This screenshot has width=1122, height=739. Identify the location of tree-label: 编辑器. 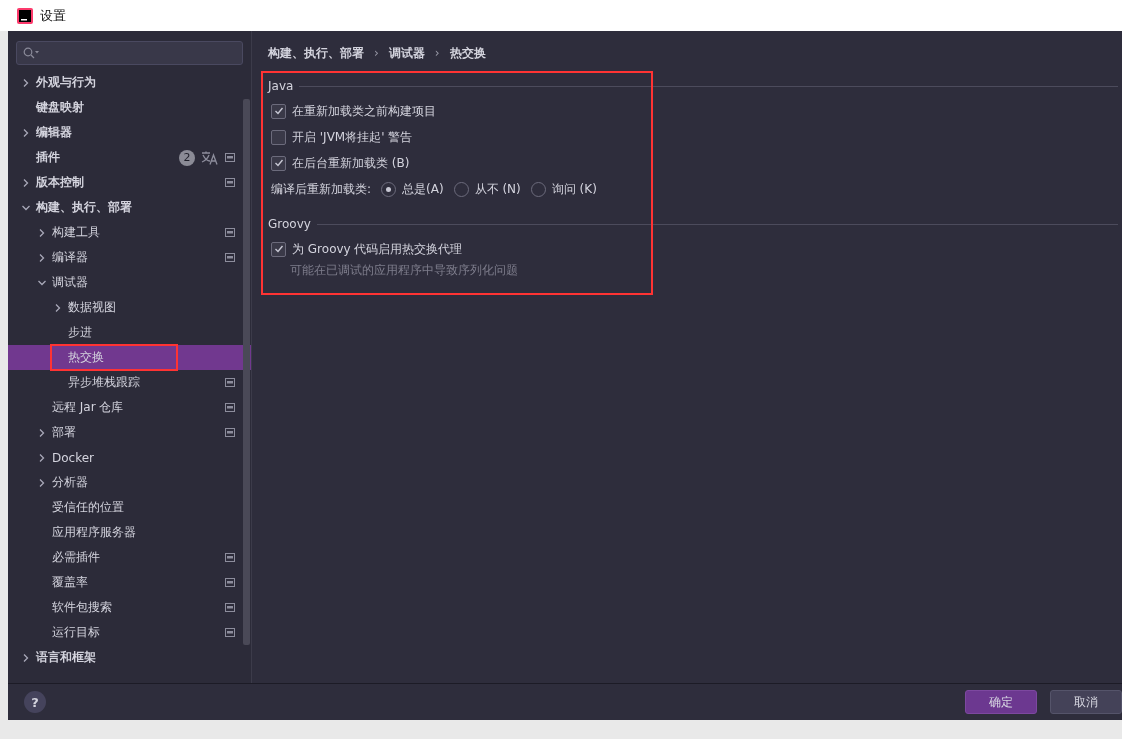
(54, 132).